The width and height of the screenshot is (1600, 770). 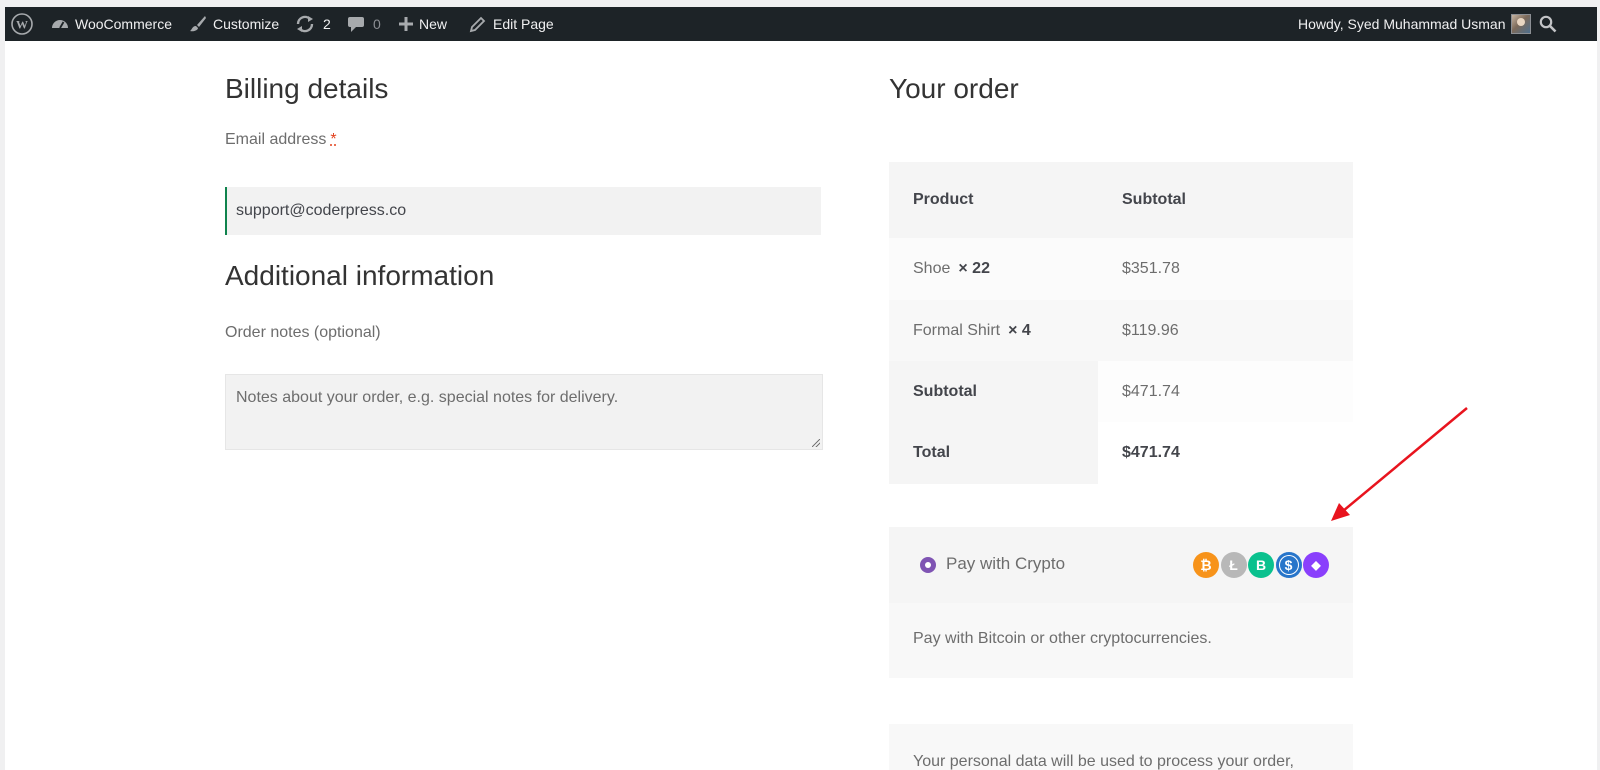 I want to click on product-subtotal: $119.96, so click(x=1150, y=330).